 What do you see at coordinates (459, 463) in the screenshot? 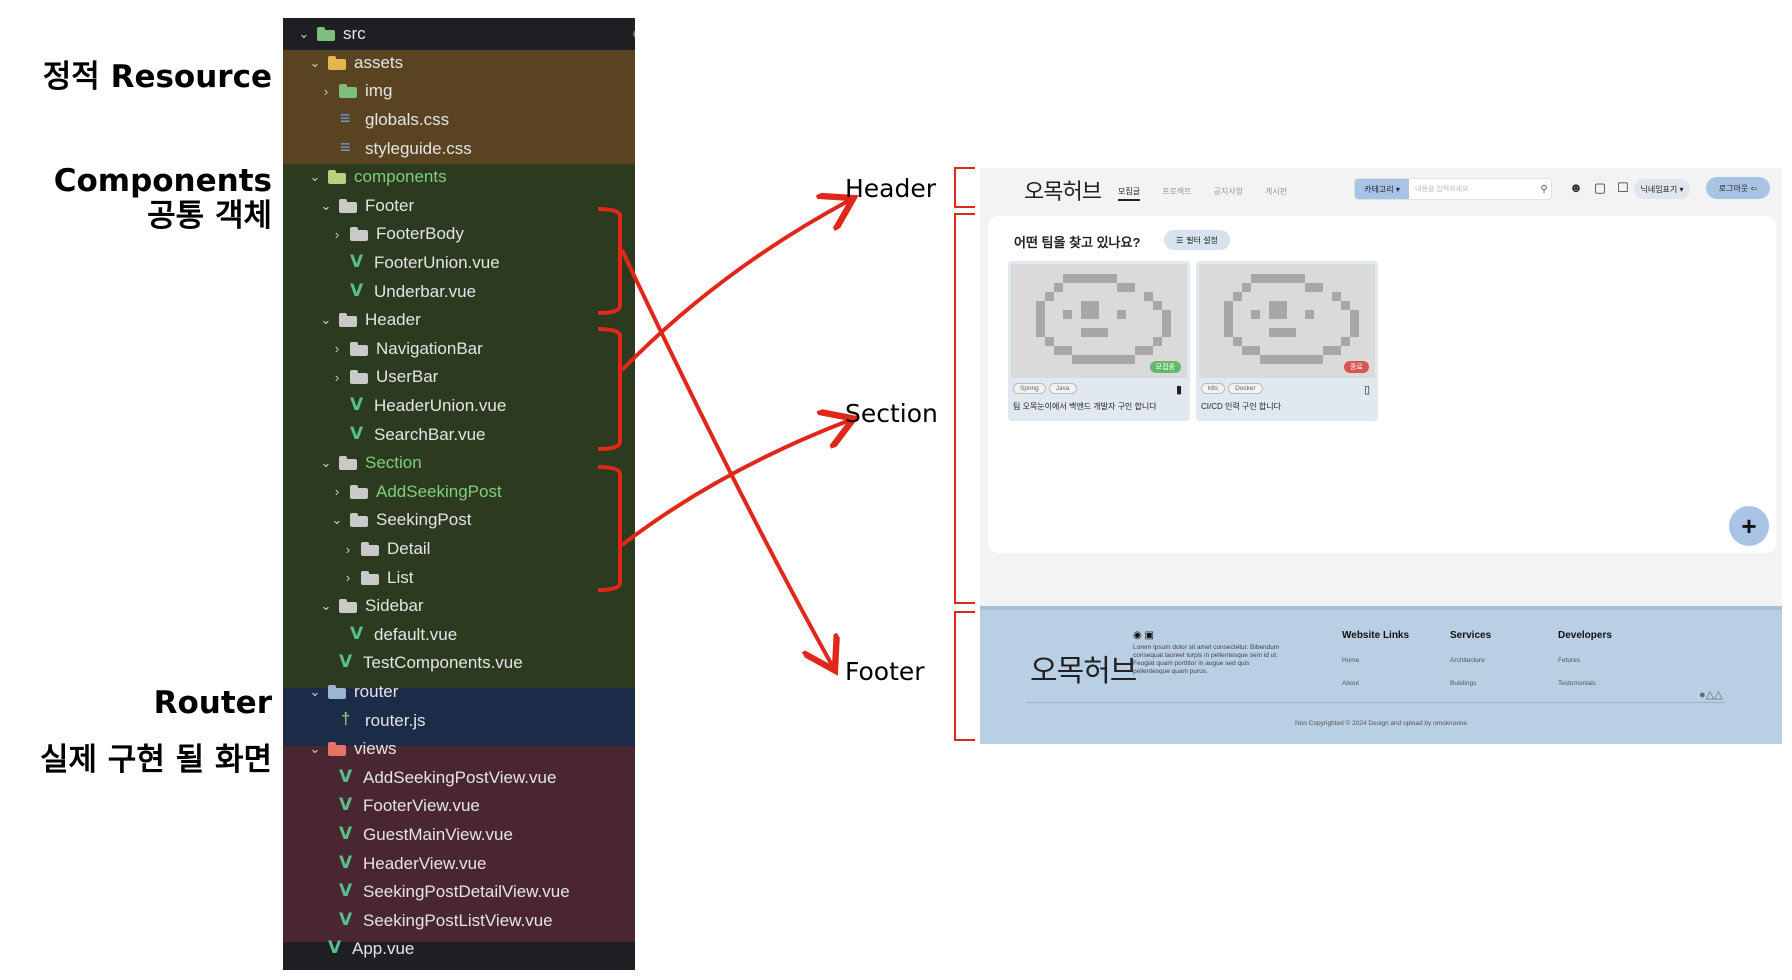
I see `tree-row: ⌄ Section` at bounding box center [459, 463].